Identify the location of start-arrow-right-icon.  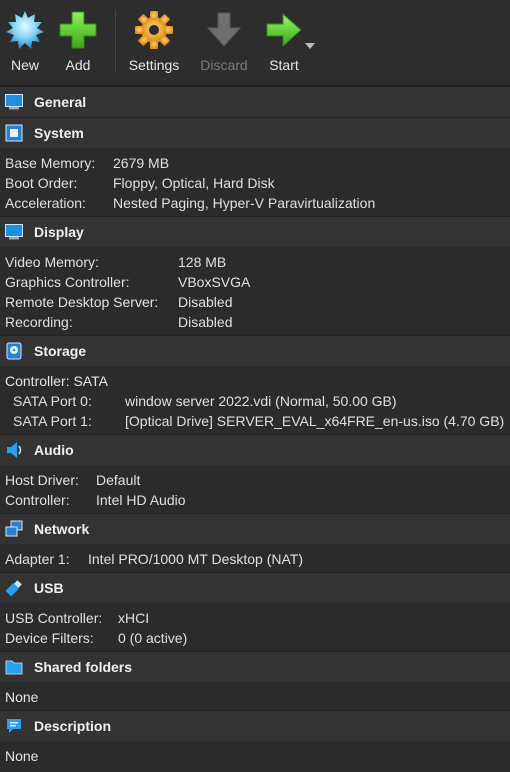
(284, 30).